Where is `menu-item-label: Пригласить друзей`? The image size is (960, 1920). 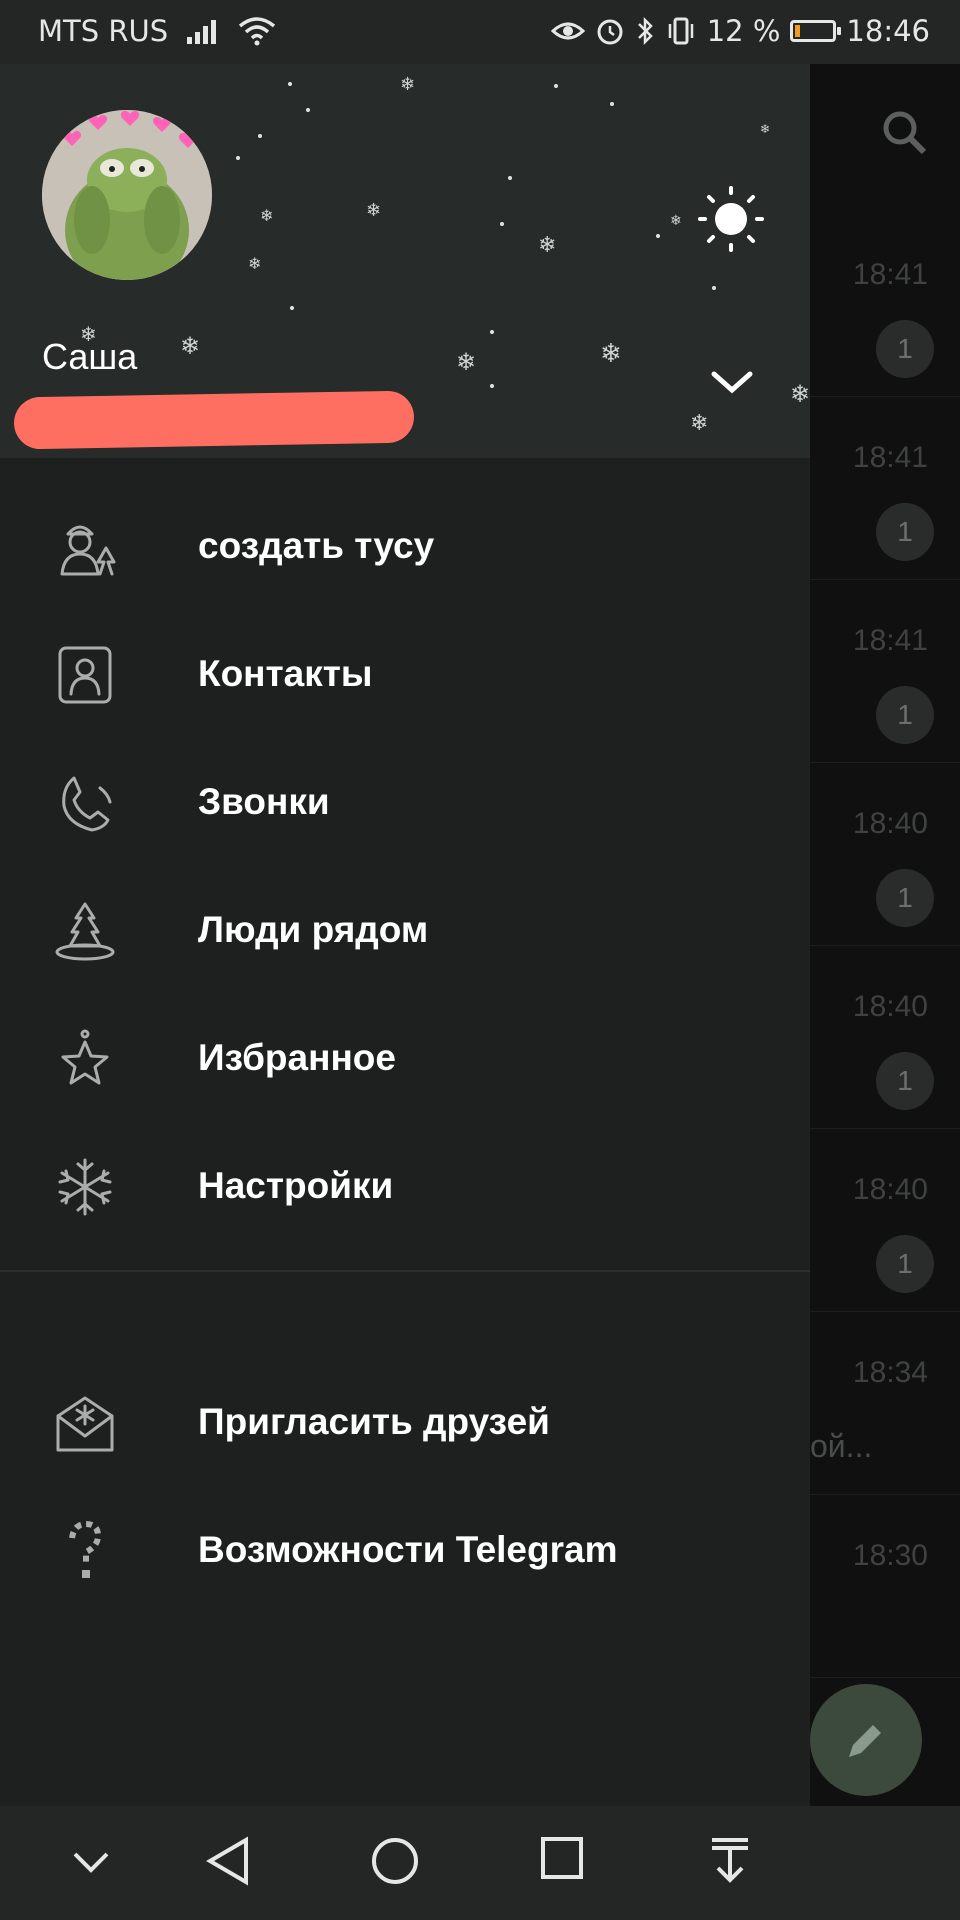
menu-item-label: Пригласить друзей is located at coordinates (374, 1421).